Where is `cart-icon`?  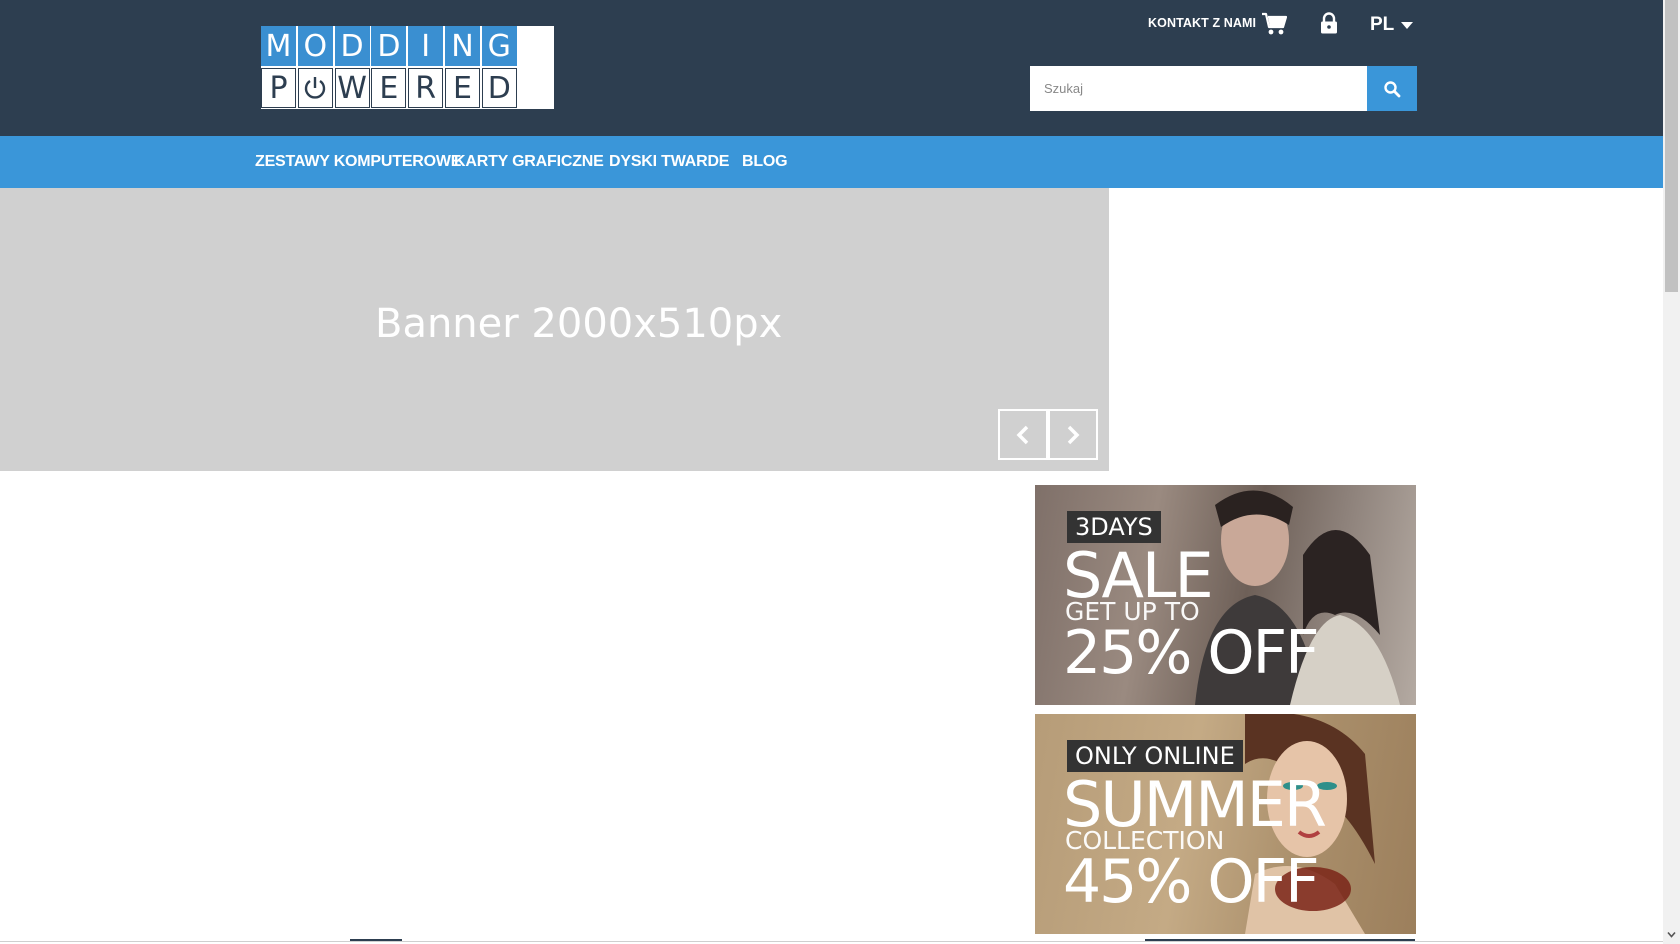 cart-icon is located at coordinates (1274, 24).